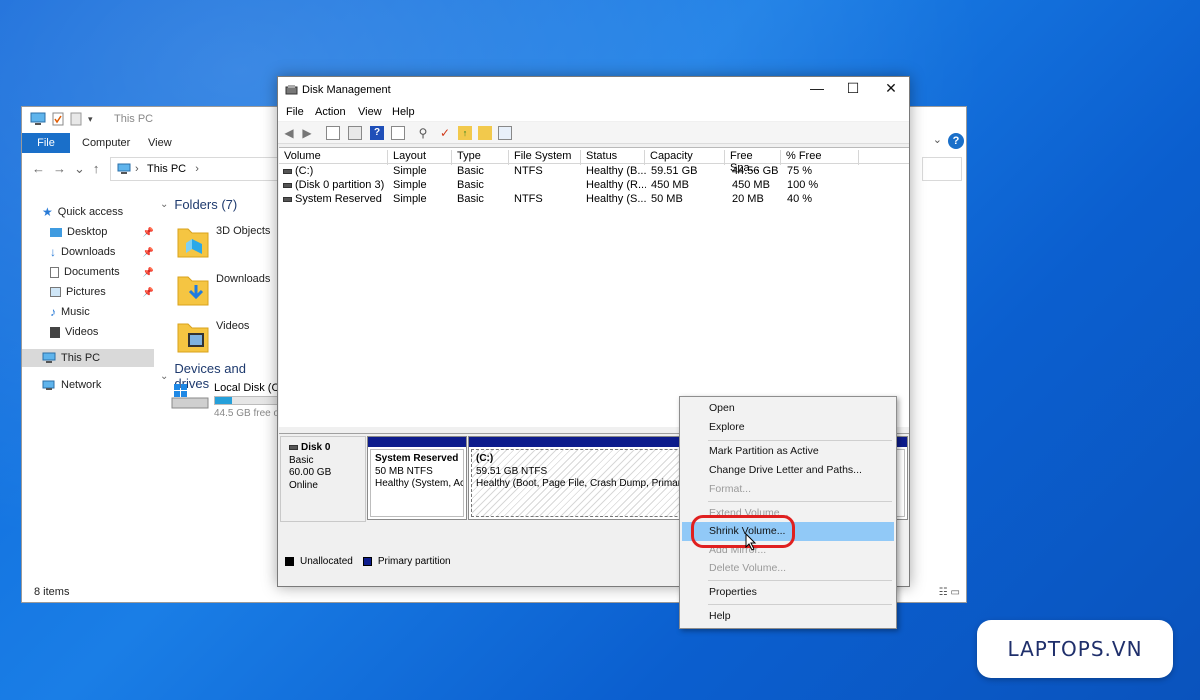 Image resolution: width=1200 pixels, height=700 pixels. I want to click on sidebar-item-music: ♪ Music, so click(102, 312).